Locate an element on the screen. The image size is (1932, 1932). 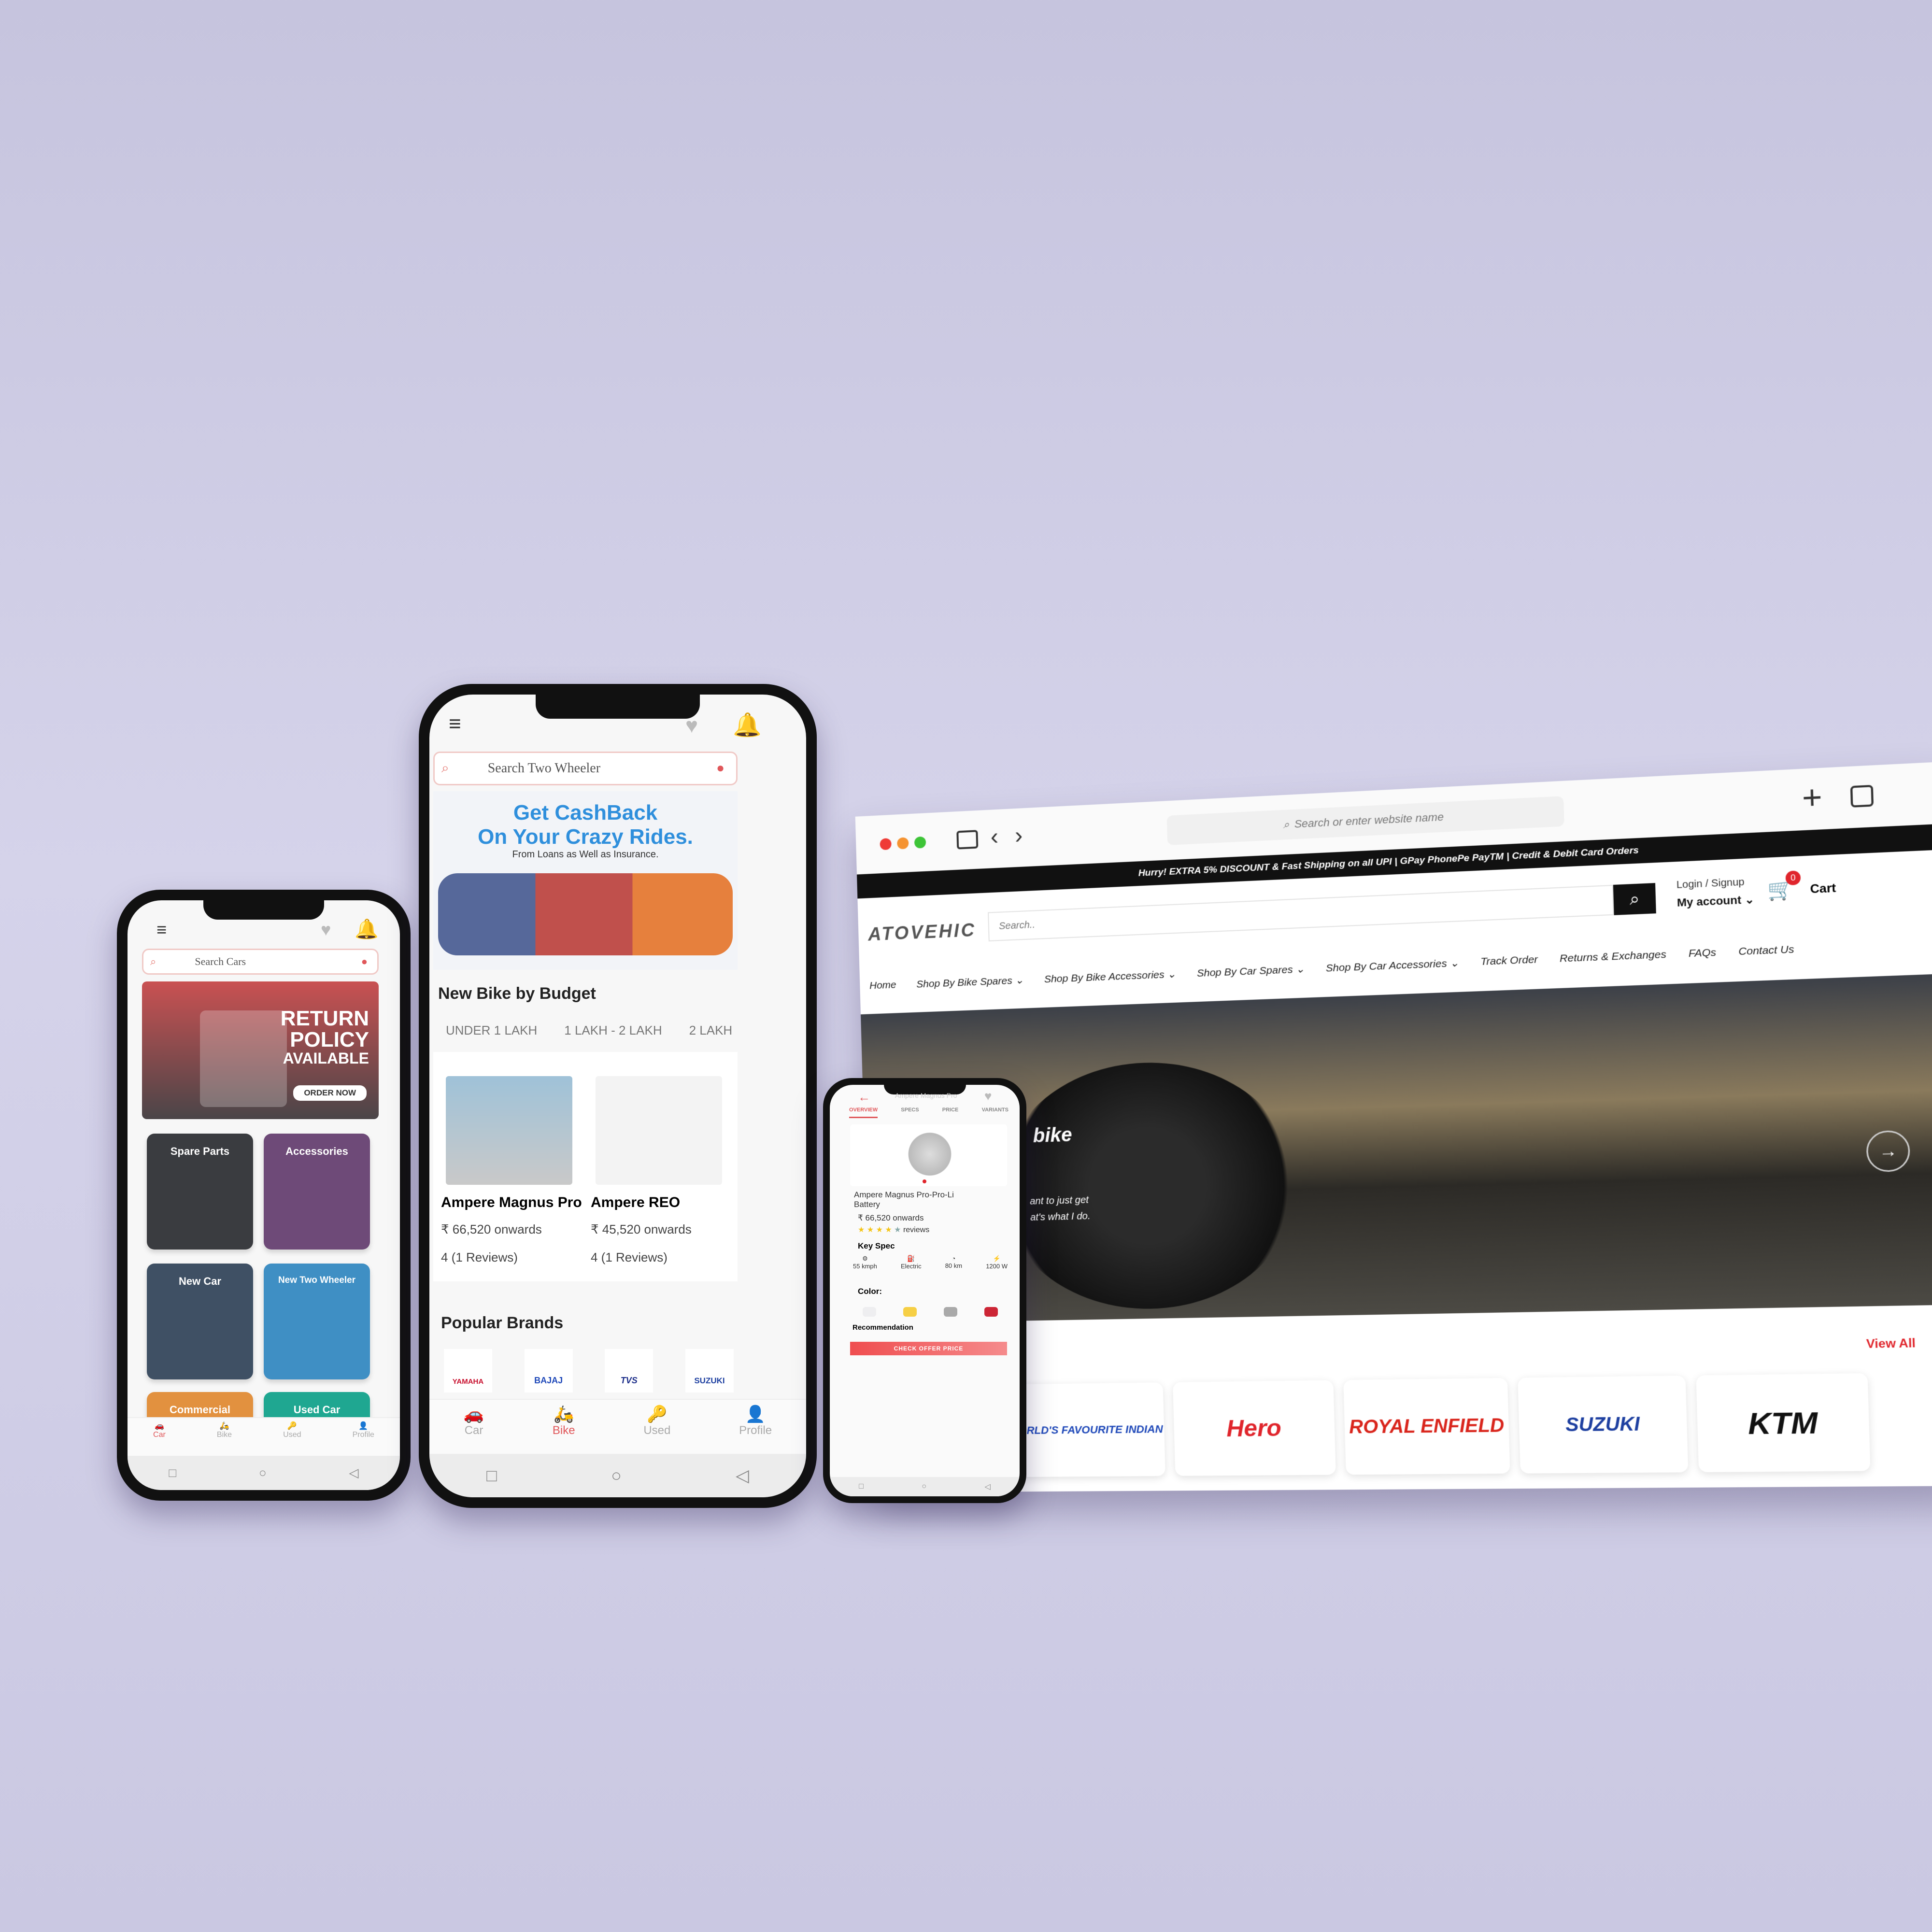
color-swatch-grey is located at coordinates (950, 1312).